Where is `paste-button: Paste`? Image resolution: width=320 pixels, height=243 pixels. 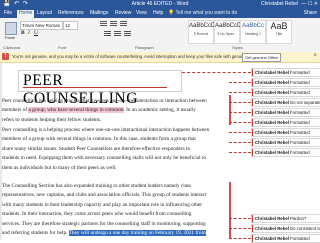
paste-button: Paste is located at coordinates (10, 31).